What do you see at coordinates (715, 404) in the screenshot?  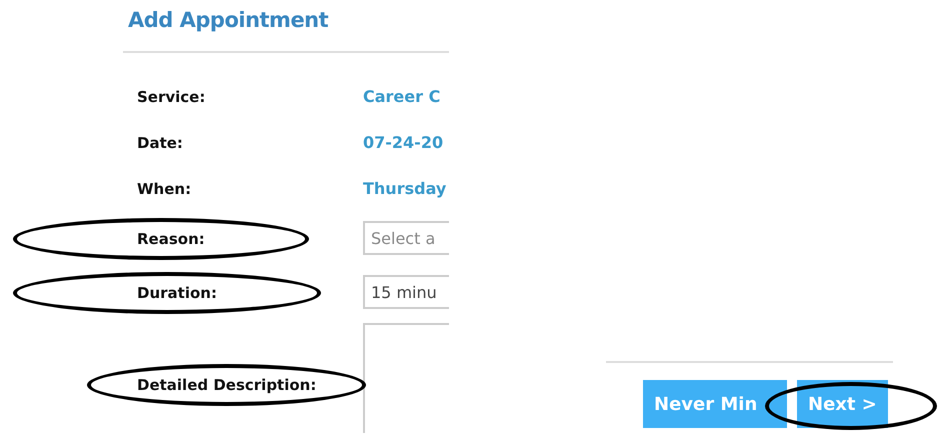 I see `cancel-button: Never Min` at bounding box center [715, 404].